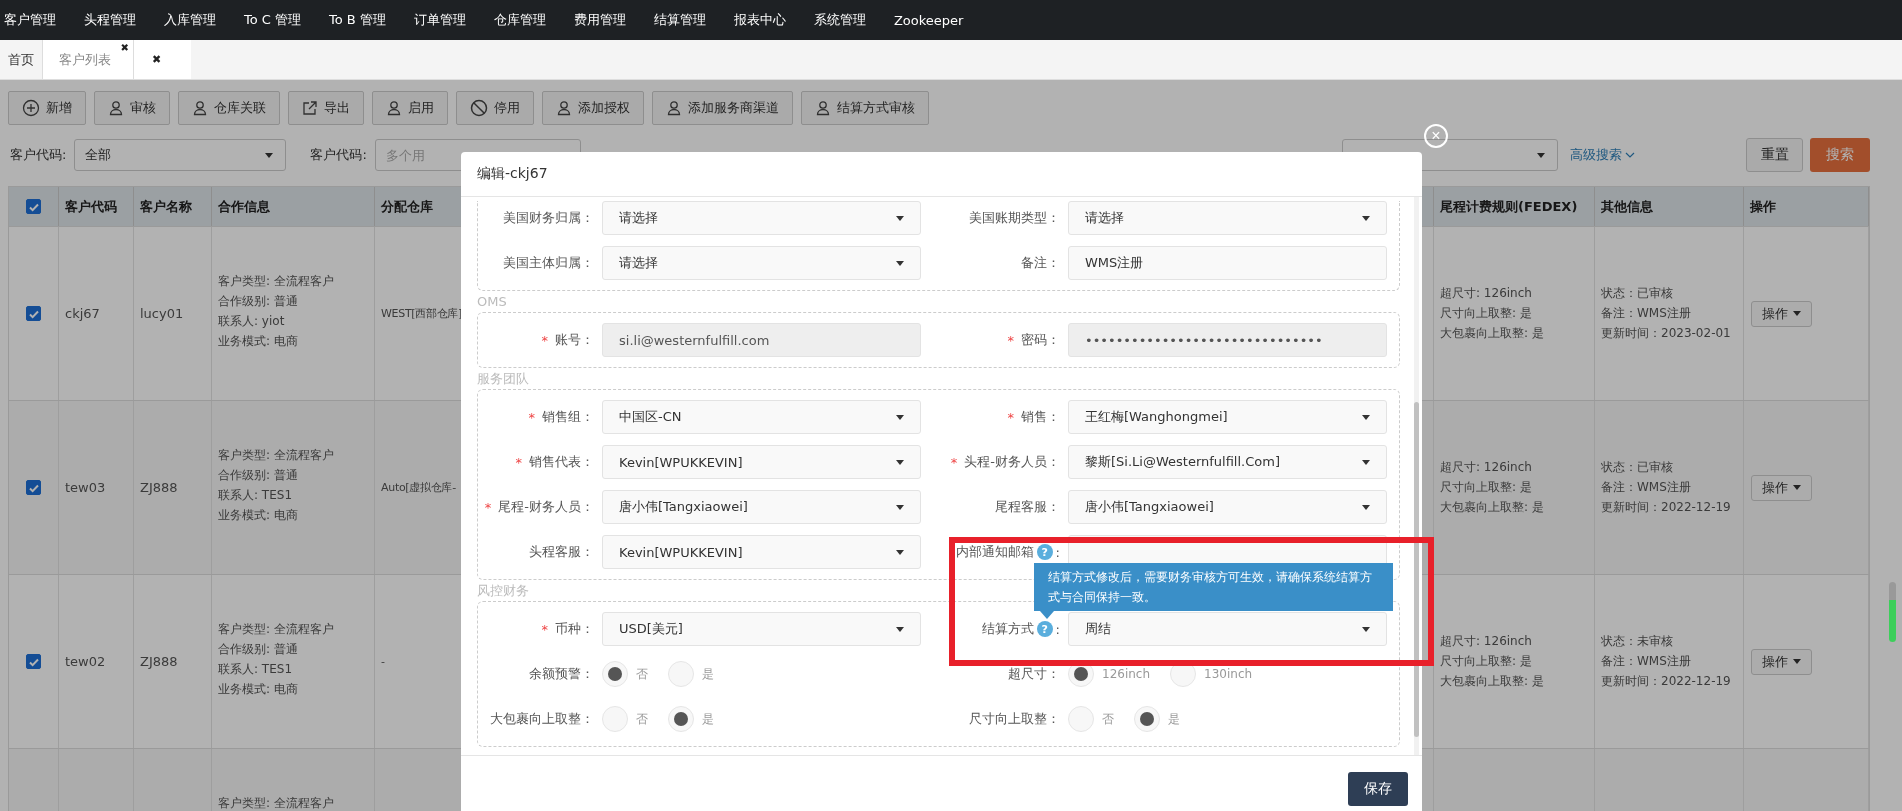  What do you see at coordinates (503, 378) in the screenshot?
I see `section-legend: 服务团队` at bounding box center [503, 378].